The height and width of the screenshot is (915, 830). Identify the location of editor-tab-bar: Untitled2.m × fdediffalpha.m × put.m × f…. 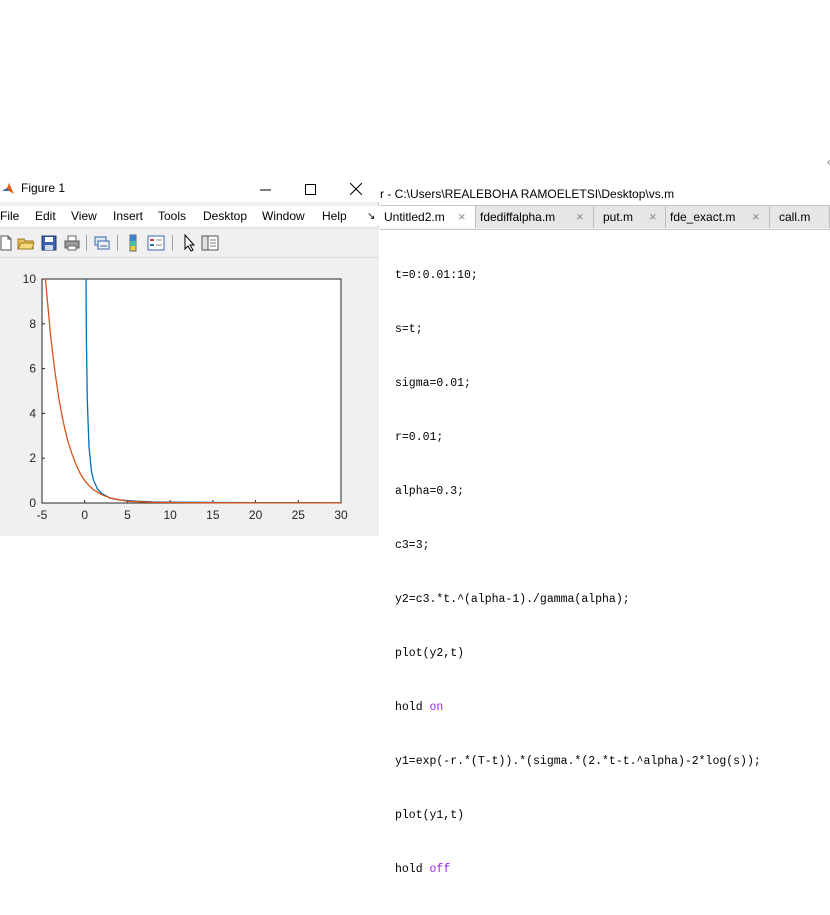
(605, 217).